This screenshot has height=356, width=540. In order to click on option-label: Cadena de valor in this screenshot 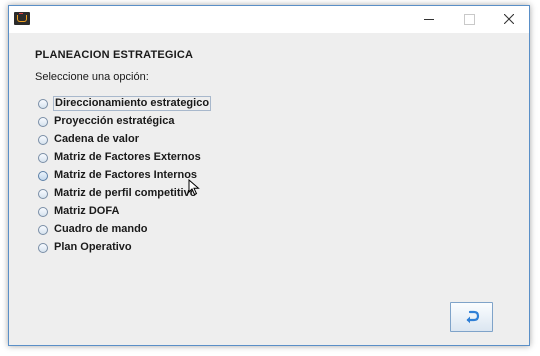, I will do `click(96, 139)`.